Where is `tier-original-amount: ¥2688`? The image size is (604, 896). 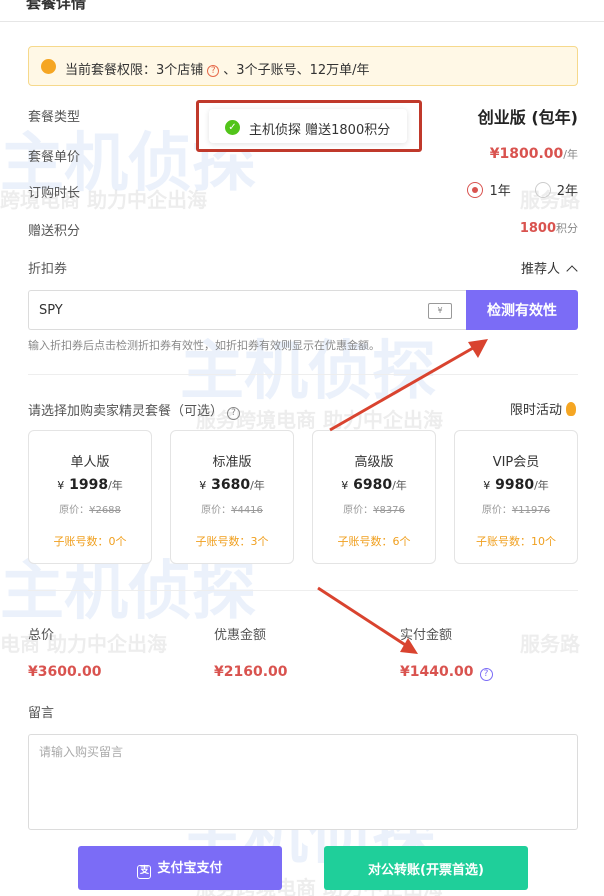
tier-original-amount: ¥2688 is located at coordinates (105, 510).